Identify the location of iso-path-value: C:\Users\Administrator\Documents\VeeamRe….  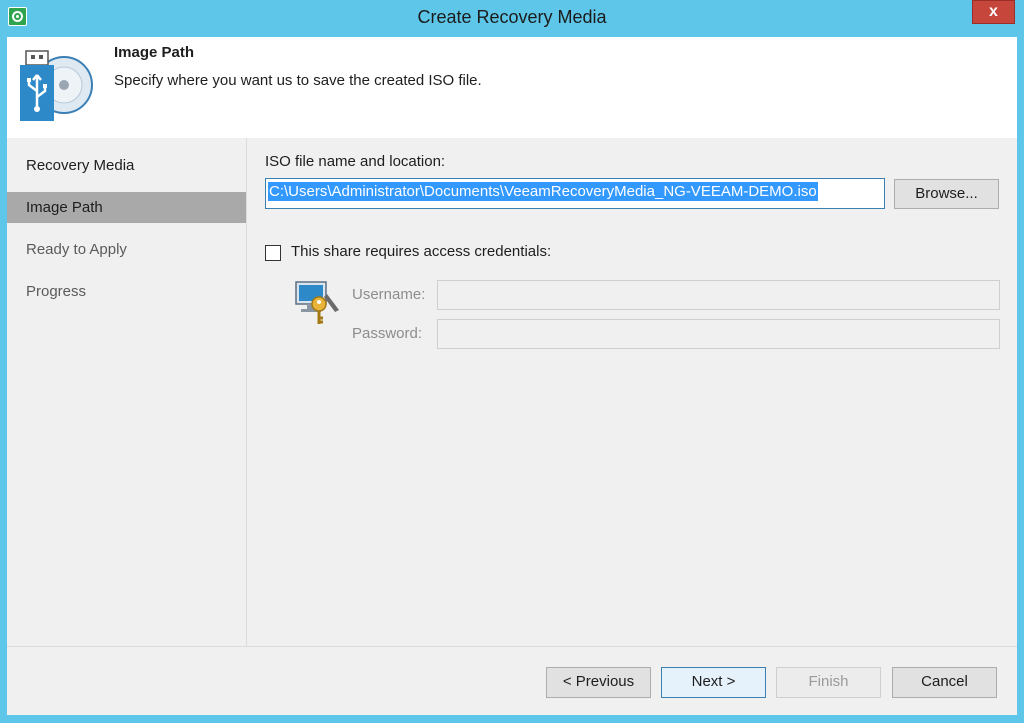
(543, 191).